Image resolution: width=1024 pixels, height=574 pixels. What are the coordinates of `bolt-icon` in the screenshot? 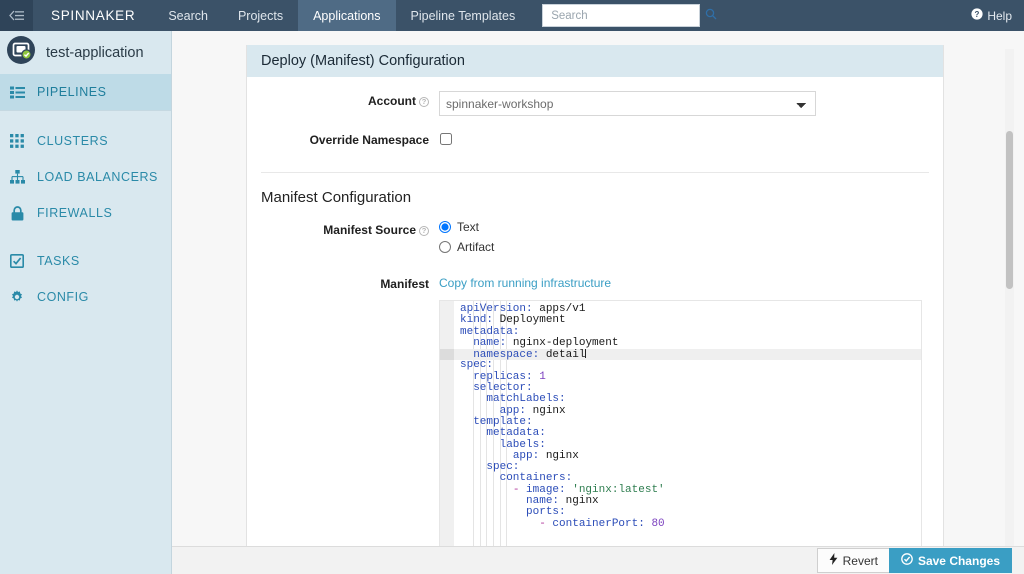 It's located at (833, 560).